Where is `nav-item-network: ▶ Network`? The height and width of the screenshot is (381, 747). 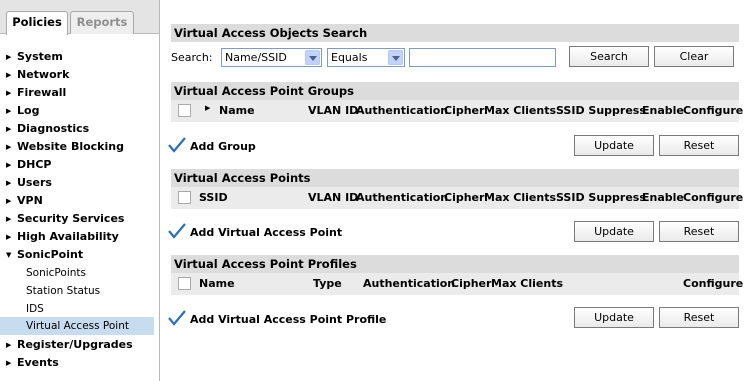 nav-item-network: ▶ Network is located at coordinates (79, 75).